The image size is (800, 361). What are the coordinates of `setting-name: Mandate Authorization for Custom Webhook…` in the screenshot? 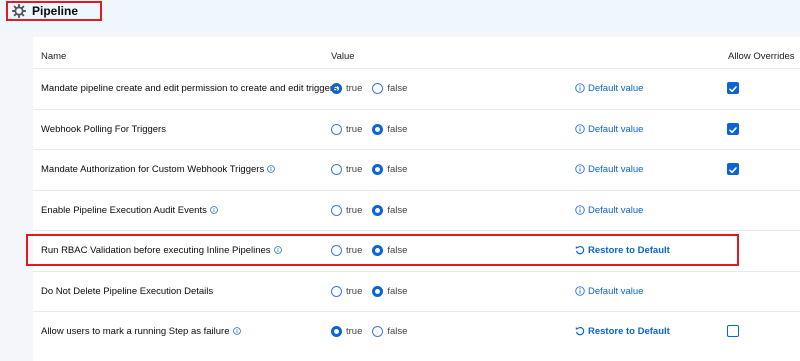 It's located at (158, 169).